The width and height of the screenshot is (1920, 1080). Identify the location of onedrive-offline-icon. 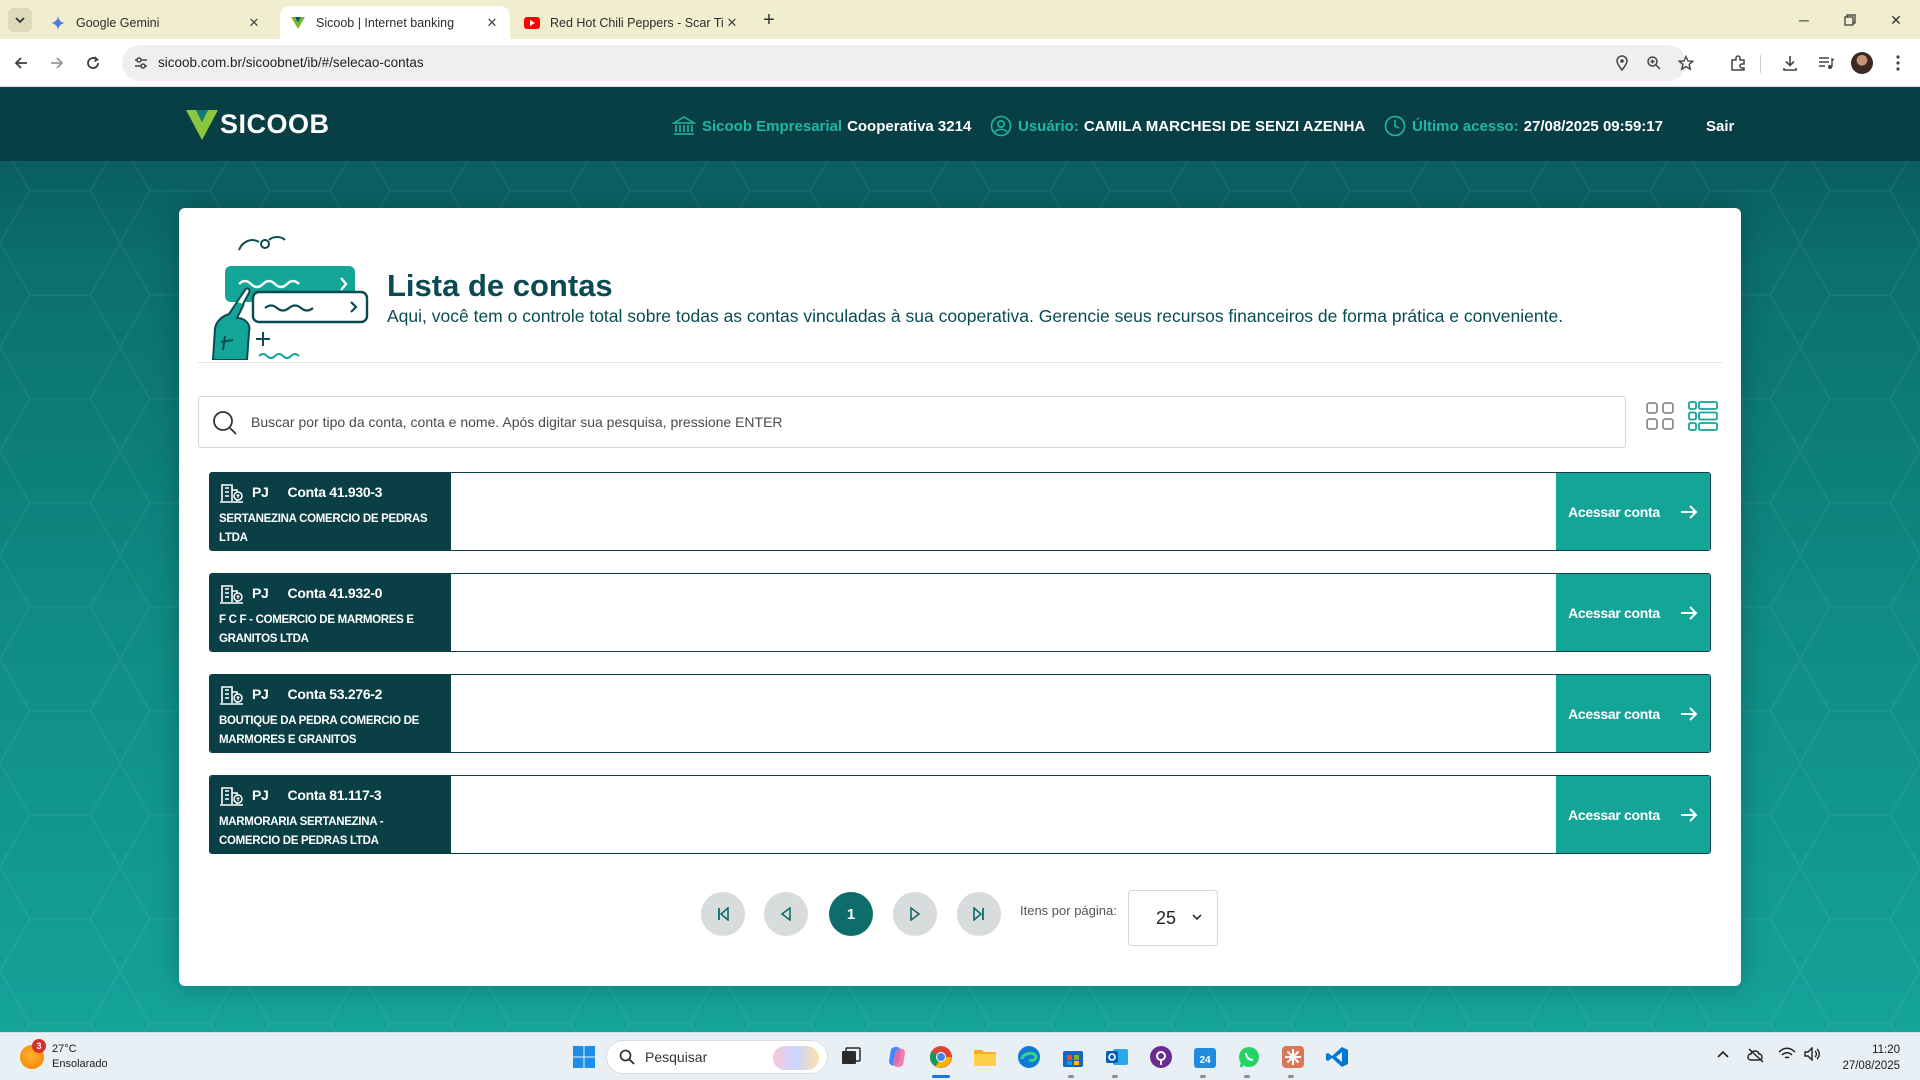
(1756, 1056).